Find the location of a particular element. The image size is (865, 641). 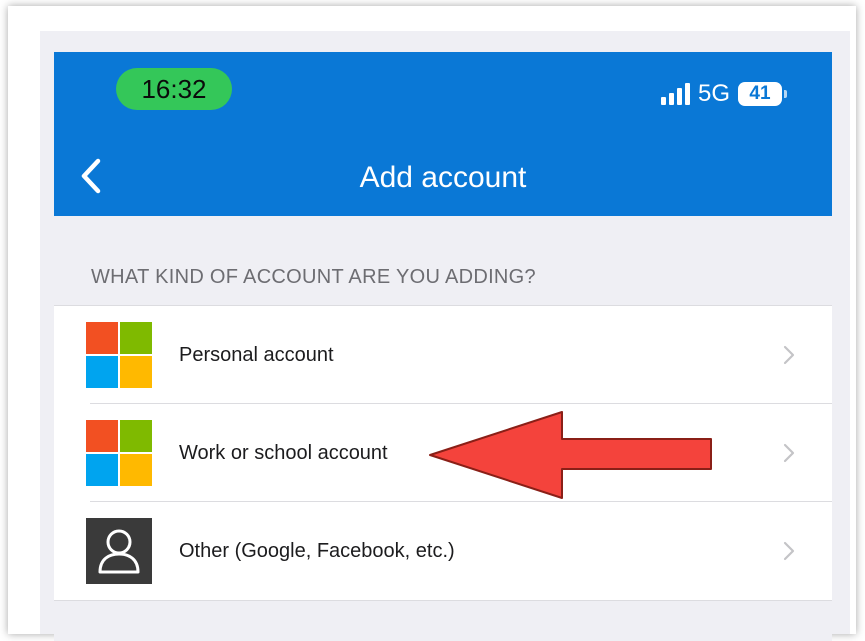

red-arrow-annotation is located at coordinates (570, 455).